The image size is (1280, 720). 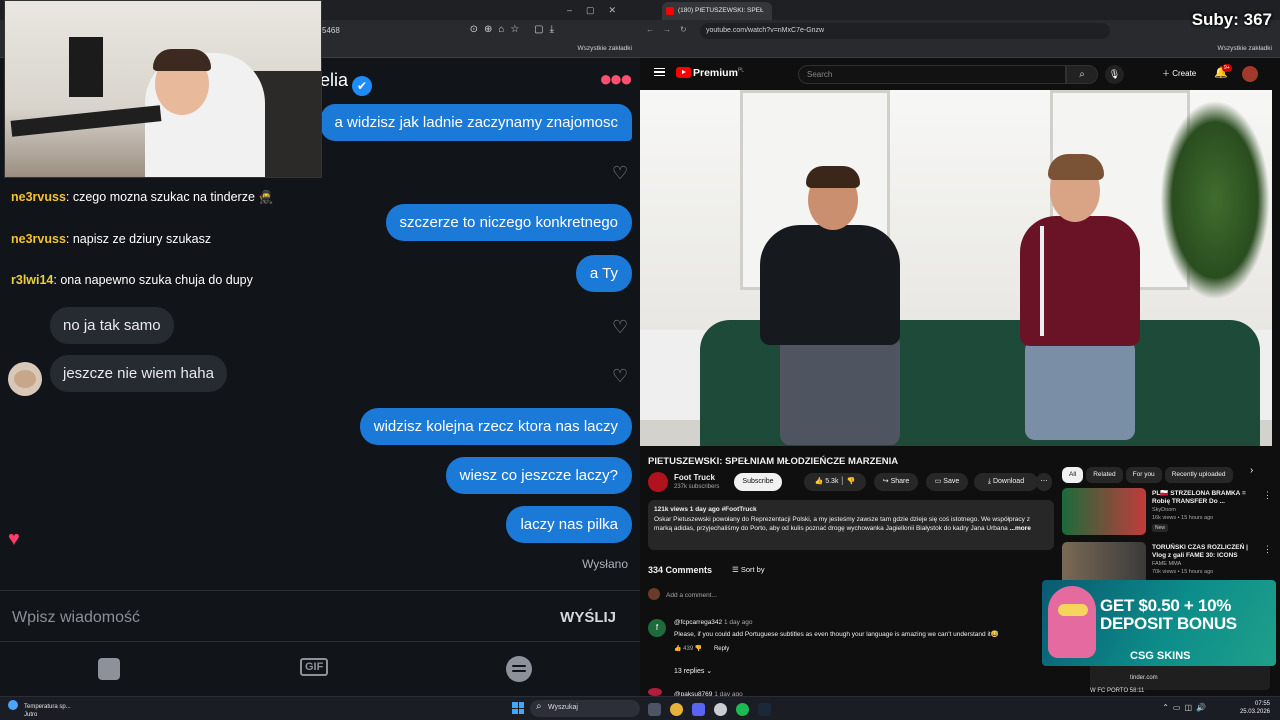 I want to click on related-footer: W FC PORTO 58:11, so click(x=1117, y=691).